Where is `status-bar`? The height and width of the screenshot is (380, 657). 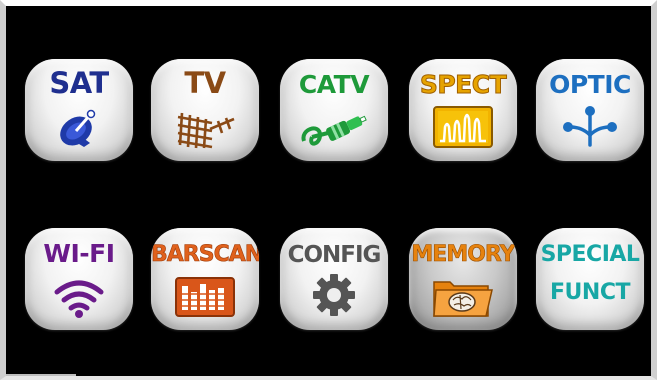
status-bar is located at coordinates (328, 369).